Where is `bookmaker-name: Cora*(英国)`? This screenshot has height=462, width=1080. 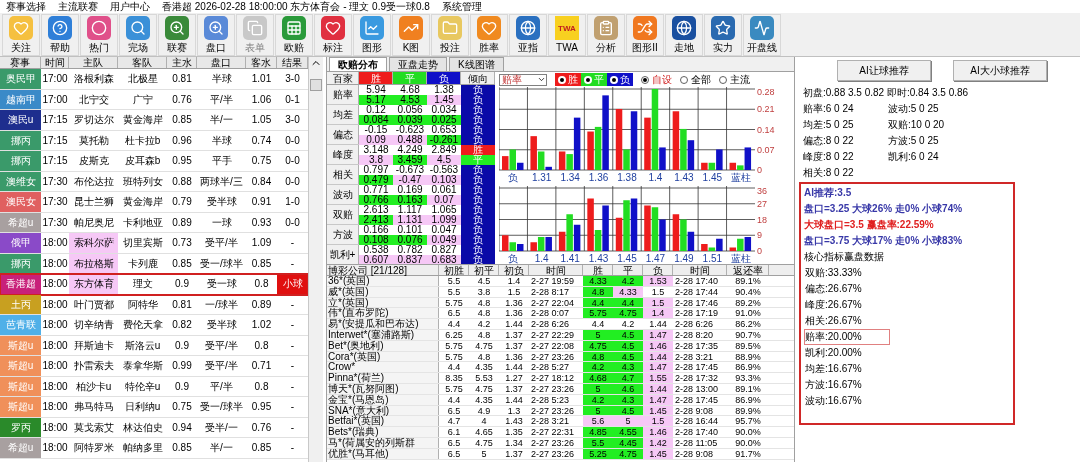
bookmaker-name: Cora*(英国) is located at coordinates (383, 356).